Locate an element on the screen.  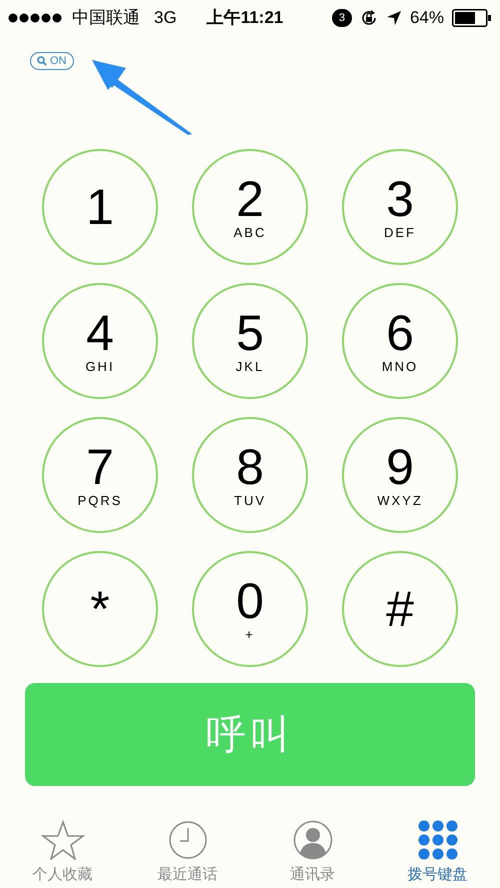
keypad-key: 8 TUV is located at coordinates (250, 475).